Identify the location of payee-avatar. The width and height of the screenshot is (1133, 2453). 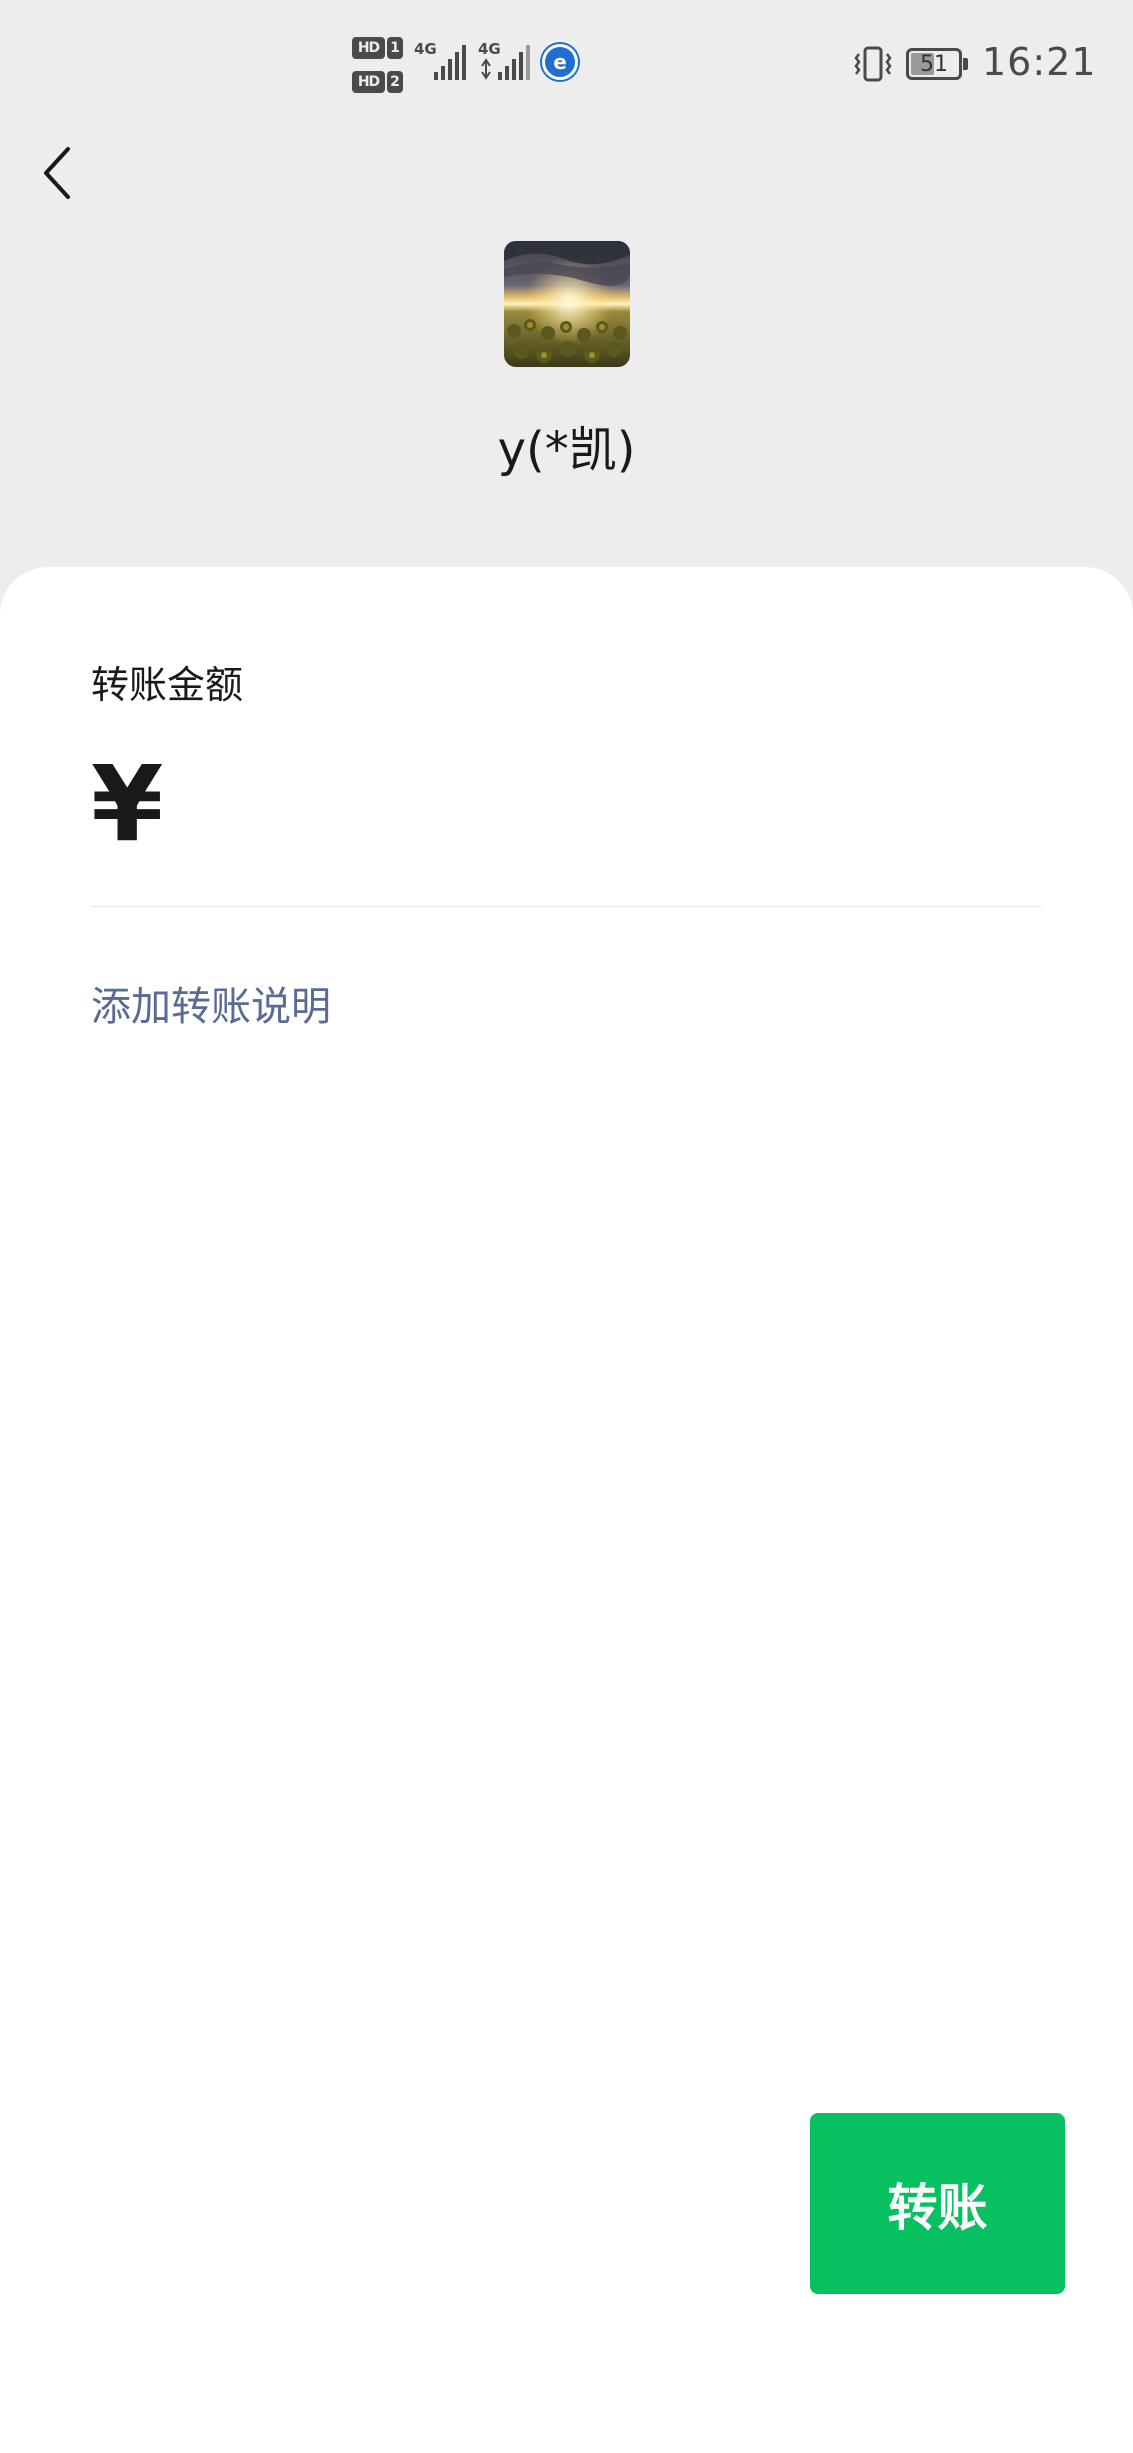
(567, 304).